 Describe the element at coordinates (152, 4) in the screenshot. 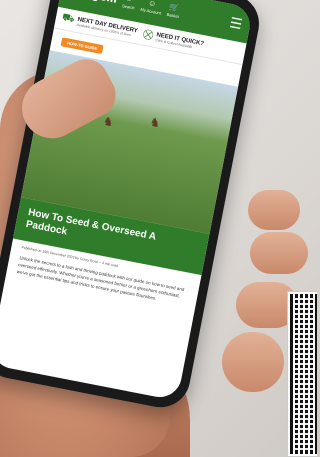

I see `account-icon: ☺` at that location.